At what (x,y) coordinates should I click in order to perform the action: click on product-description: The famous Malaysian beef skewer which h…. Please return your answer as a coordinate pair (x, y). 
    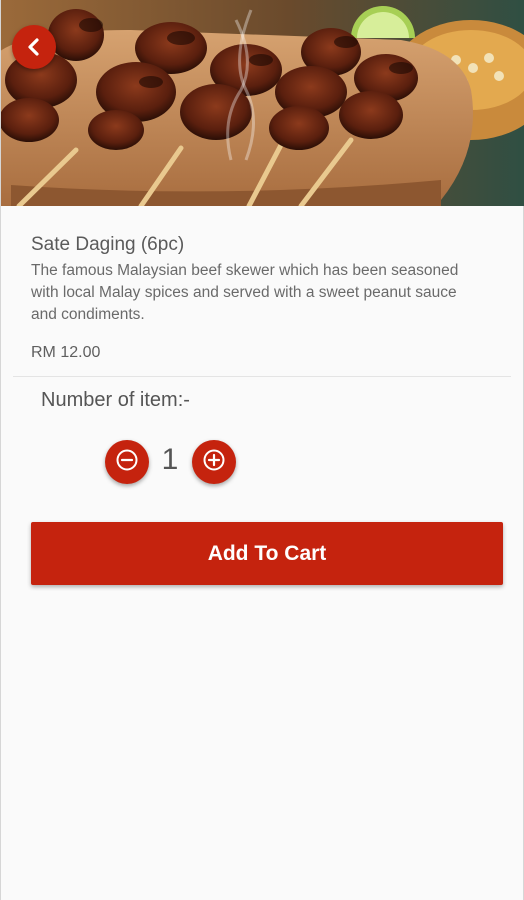
    Looking at the image, I should click on (245, 292).